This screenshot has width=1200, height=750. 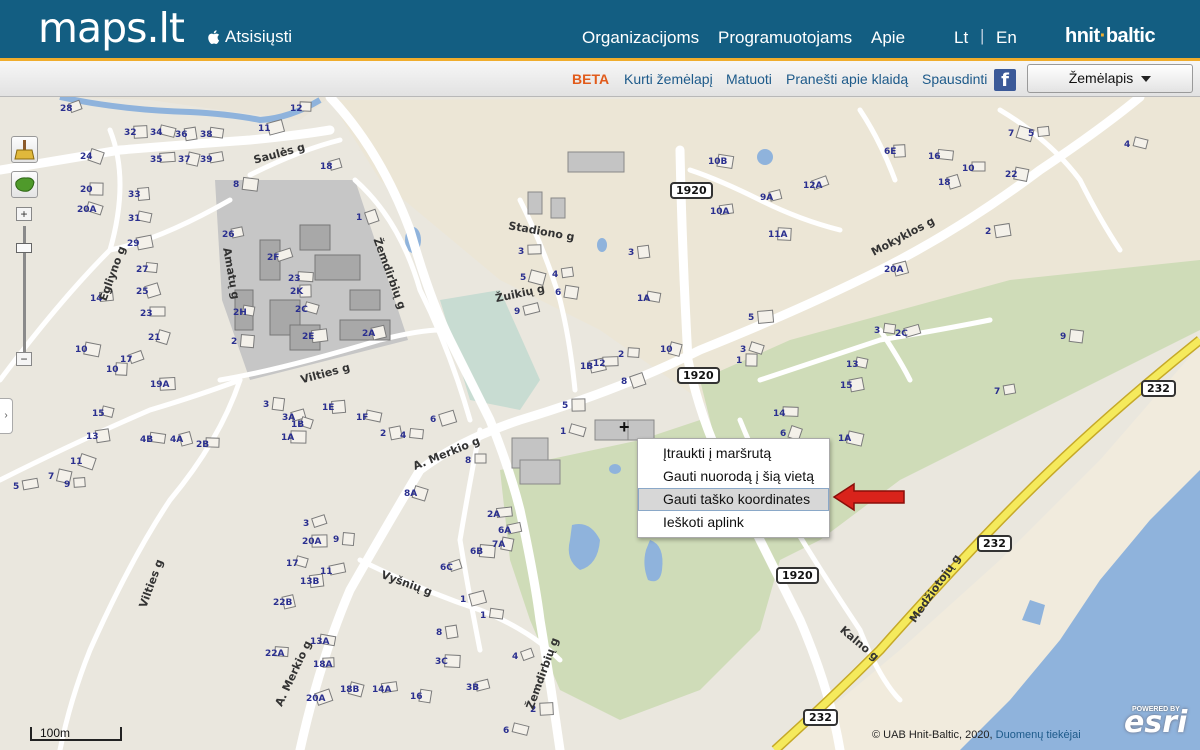 I want to click on maps-lt-logo: maps.lt, so click(x=111, y=28).